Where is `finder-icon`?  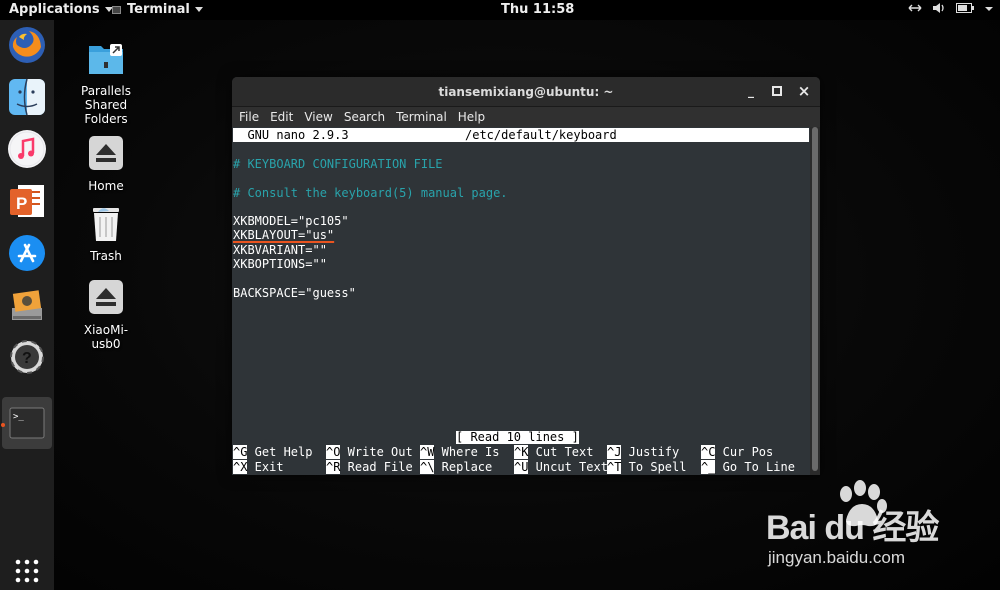
finder-icon is located at coordinates (27, 97).